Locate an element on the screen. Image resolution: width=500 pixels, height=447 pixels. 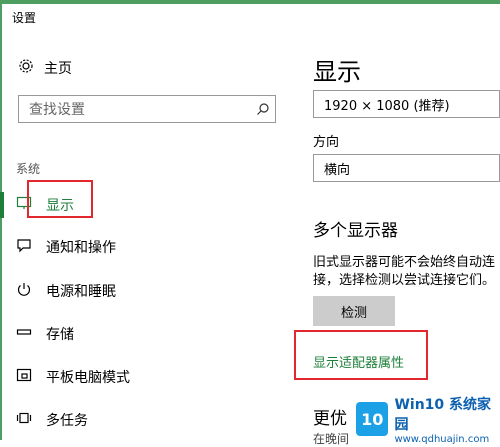
home-nav-item: 主页 is located at coordinates (45, 68).